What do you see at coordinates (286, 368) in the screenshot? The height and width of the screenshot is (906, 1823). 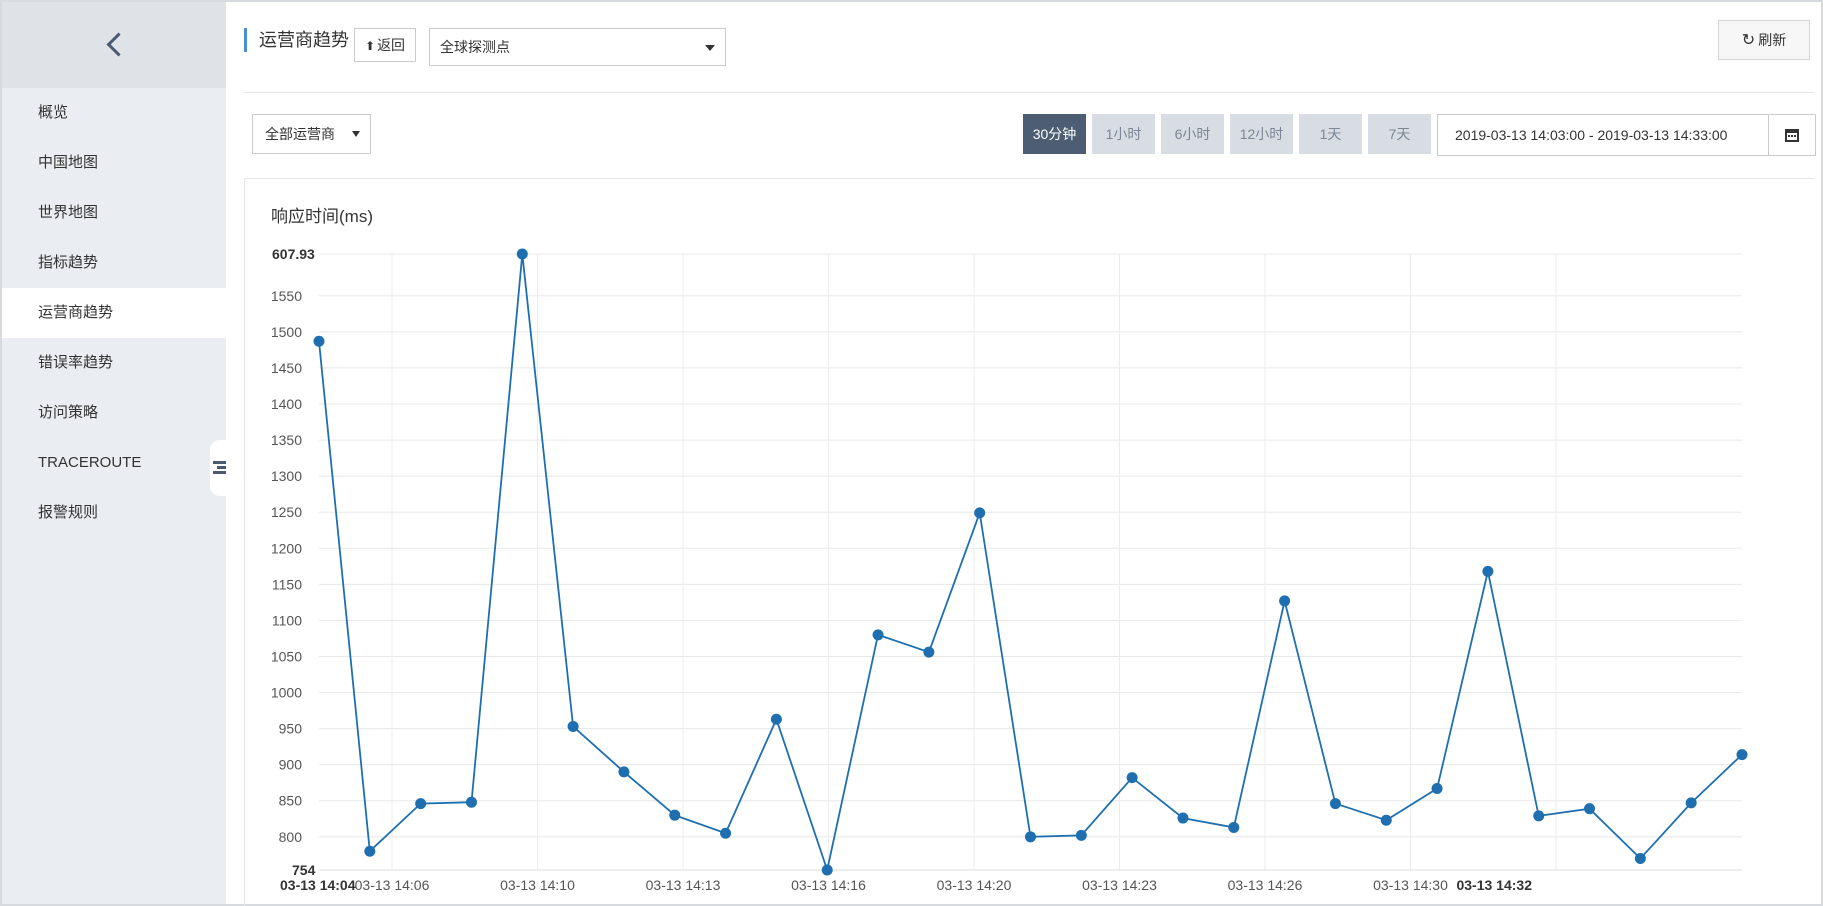 I see `y-tick-label: 1450` at bounding box center [286, 368].